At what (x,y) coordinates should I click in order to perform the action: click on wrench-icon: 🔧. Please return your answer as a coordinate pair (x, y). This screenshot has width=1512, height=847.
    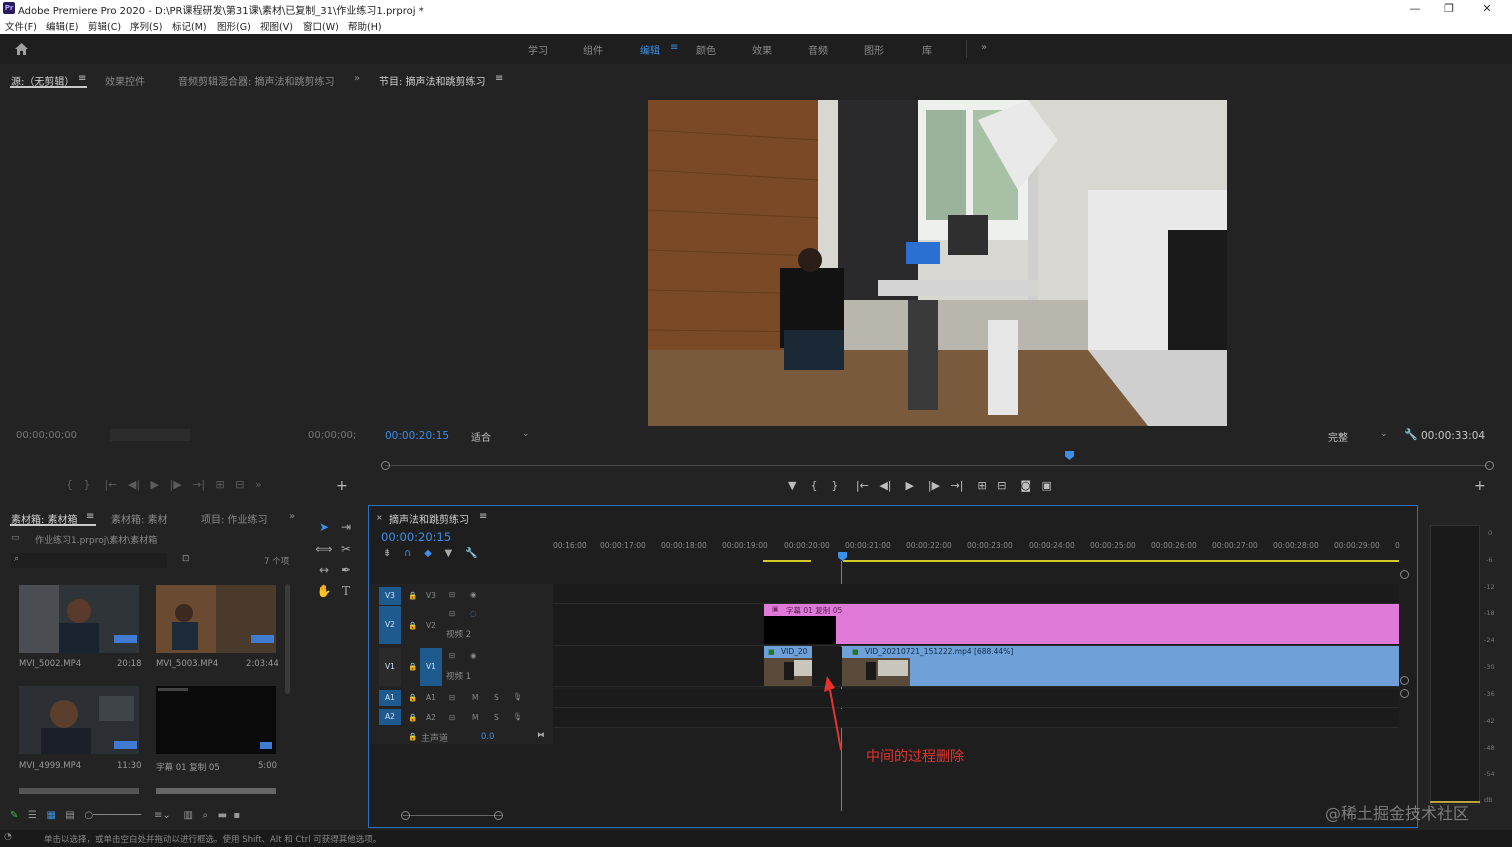
    Looking at the image, I should click on (1411, 434).